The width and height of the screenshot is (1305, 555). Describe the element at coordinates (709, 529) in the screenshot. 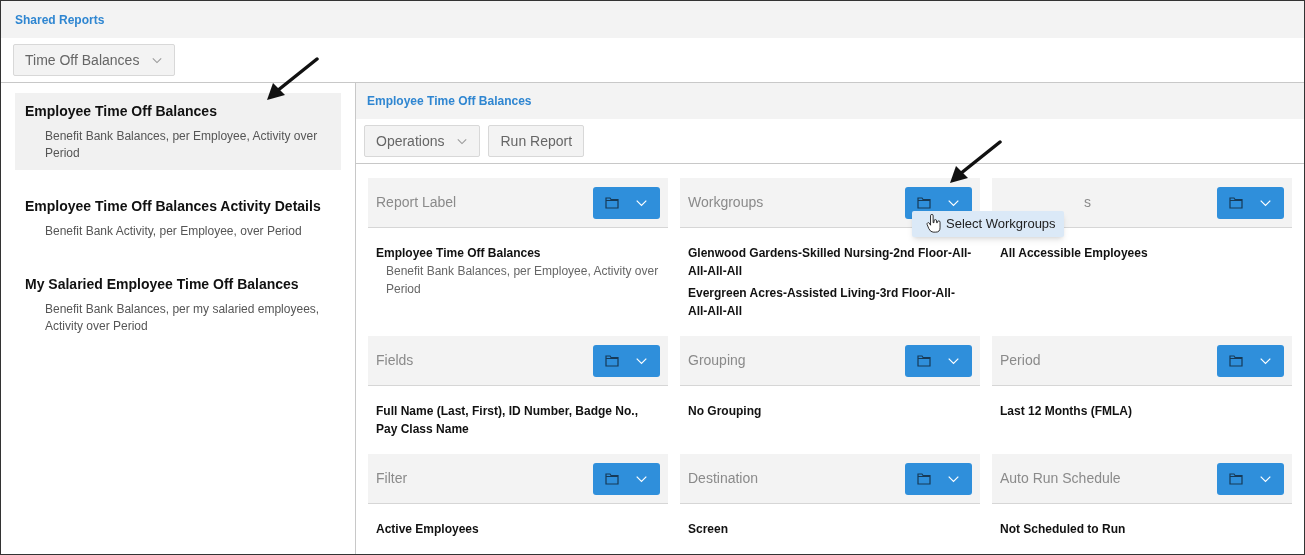

I see `card-value: Screen` at that location.